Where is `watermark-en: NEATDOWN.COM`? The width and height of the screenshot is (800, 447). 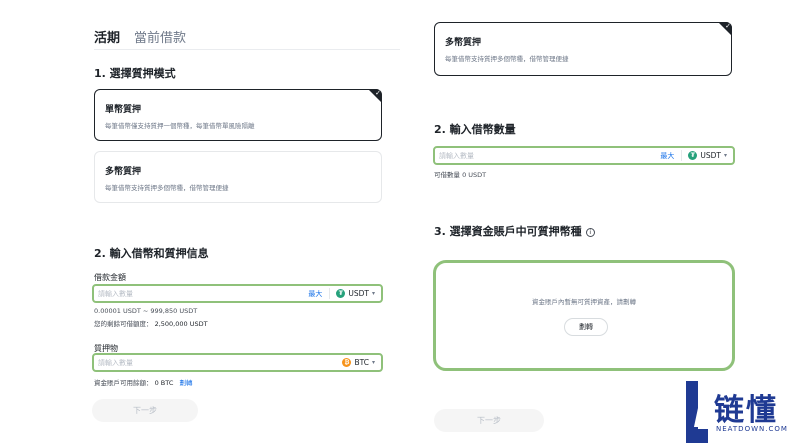
watermark-en: NEATDOWN.COM is located at coordinates (752, 429).